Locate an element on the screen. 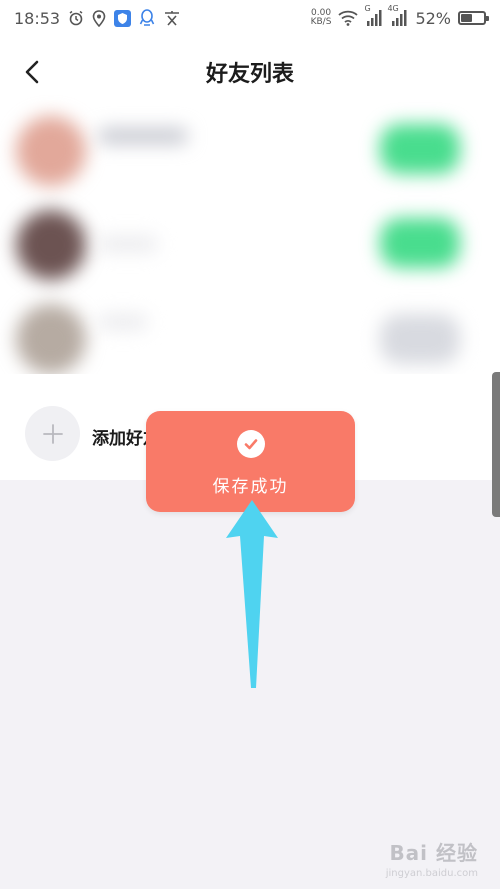 The image size is (500, 889). watermark: Bai 经验 jingyan.baidu.com is located at coordinates (432, 858).